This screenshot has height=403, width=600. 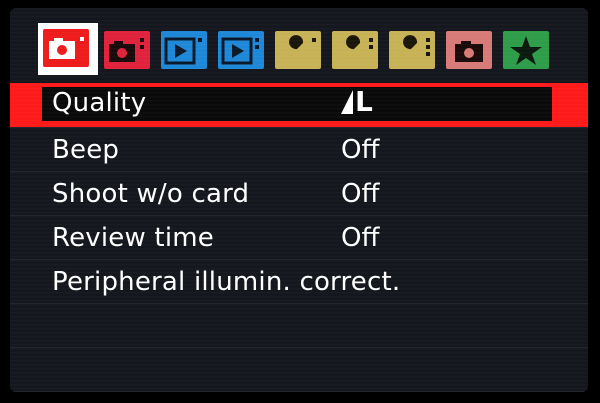 I want to click on menu-item-peripheral-illumination: Peripheral illumin. correct., so click(x=299, y=282).